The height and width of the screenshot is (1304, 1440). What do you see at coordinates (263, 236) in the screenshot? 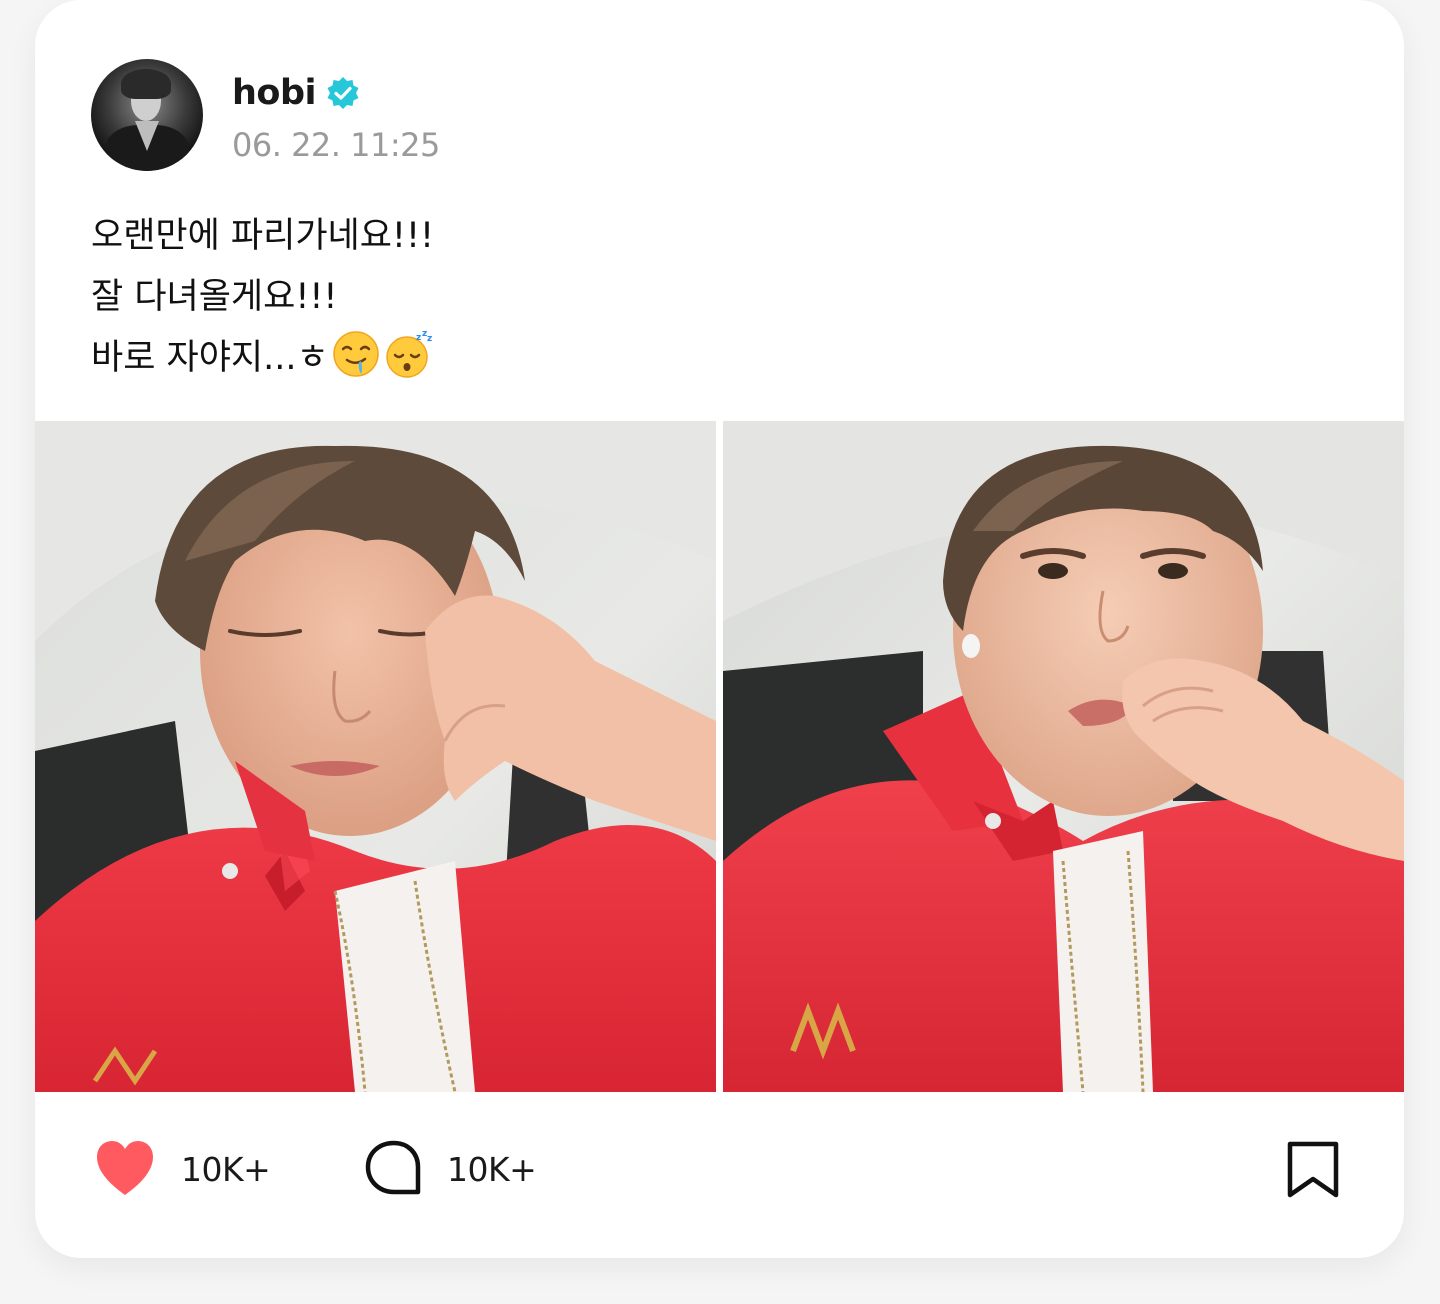
I see `post-text-line: 오랜만에 파리가네요!!!` at bounding box center [263, 236].